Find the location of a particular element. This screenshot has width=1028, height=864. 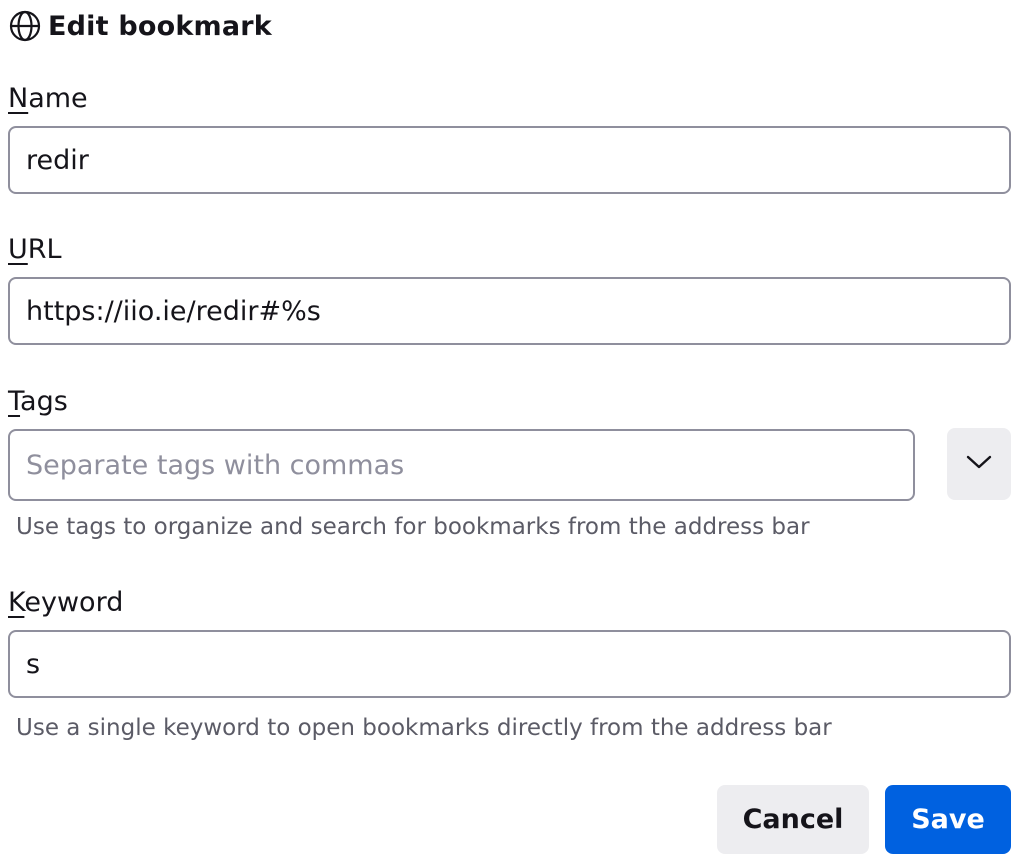

dialog-header: Edit bookmark is located at coordinates (140, 26).